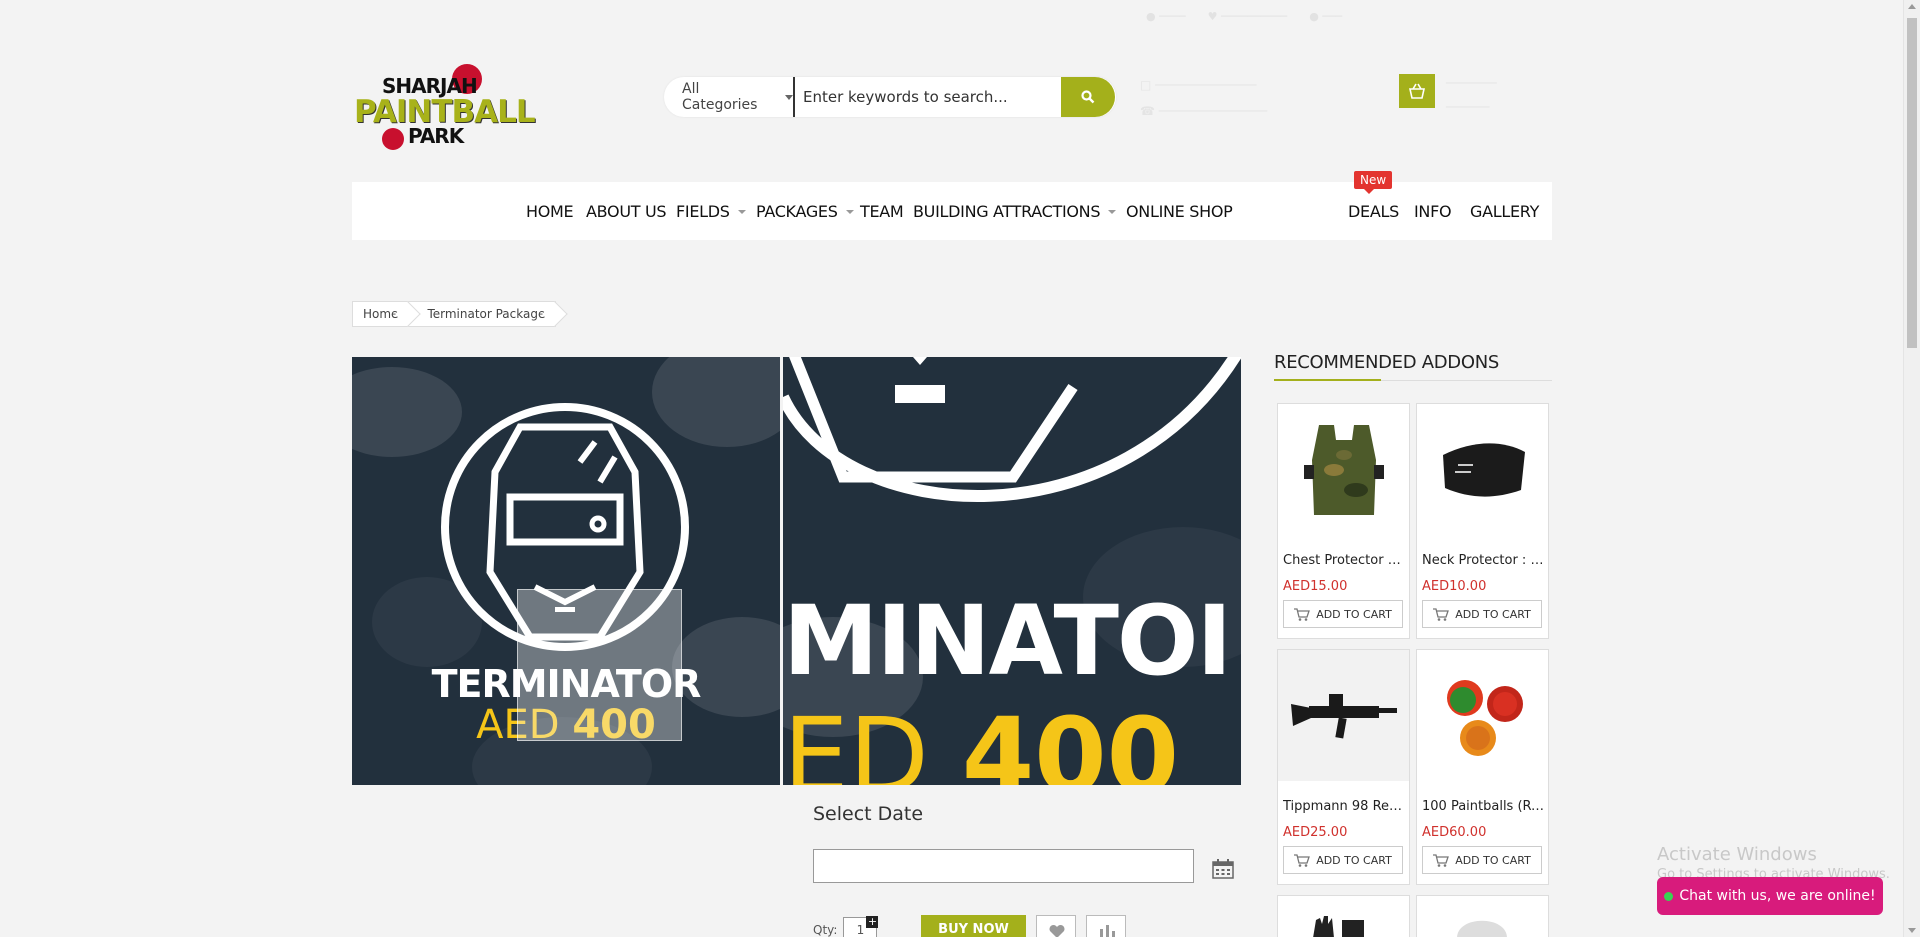  I want to click on nav-deals-label: DEALS, so click(1373, 211).